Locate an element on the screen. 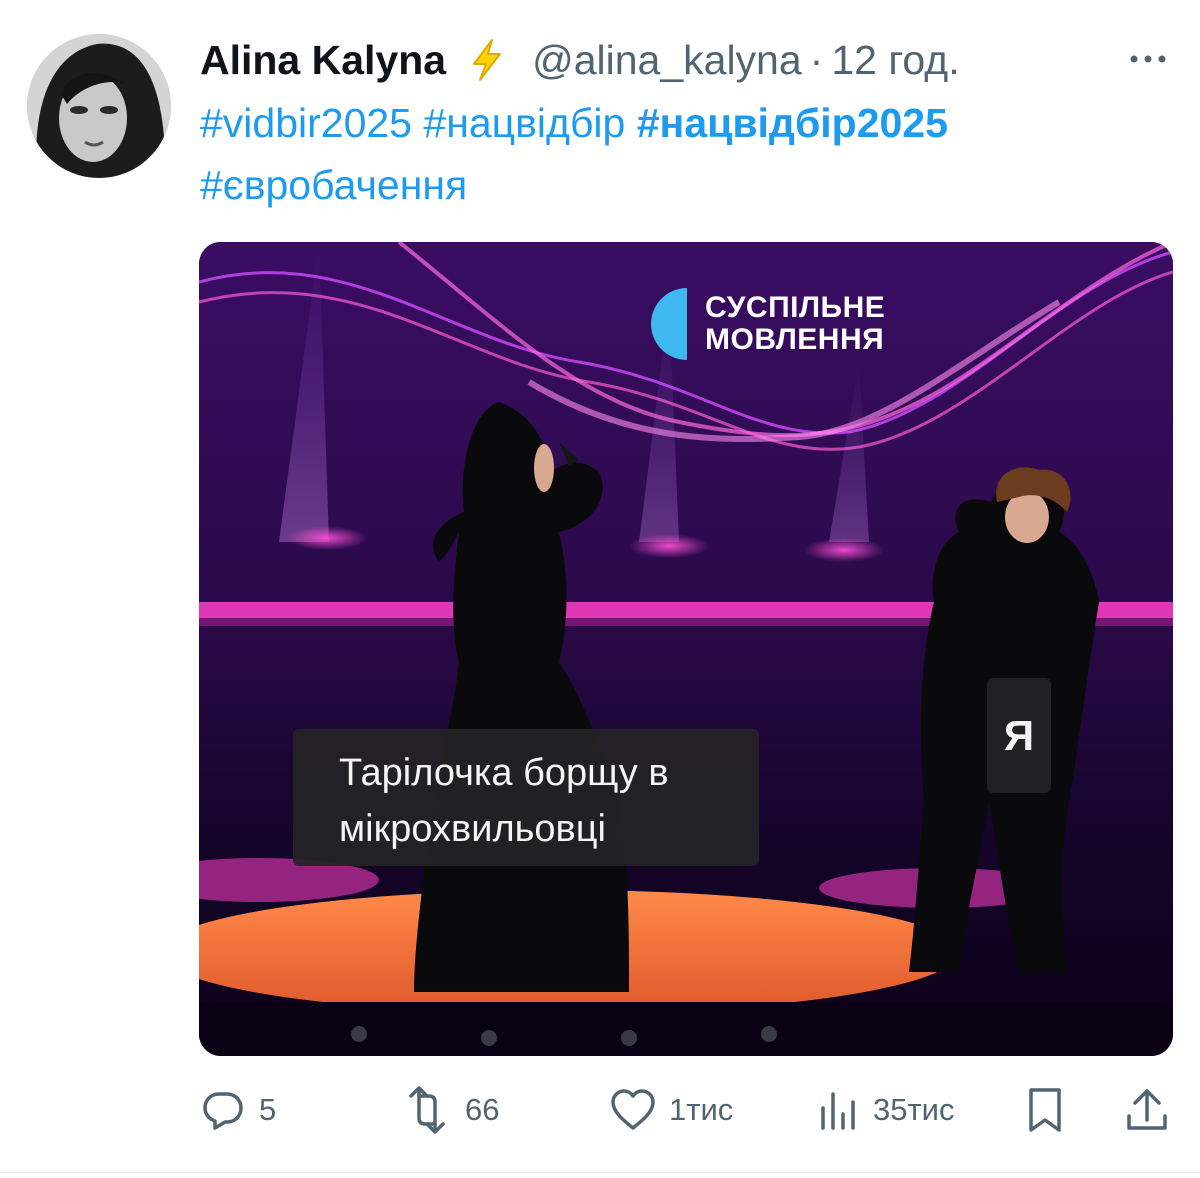  reply-count: 5 is located at coordinates (268, 1109).